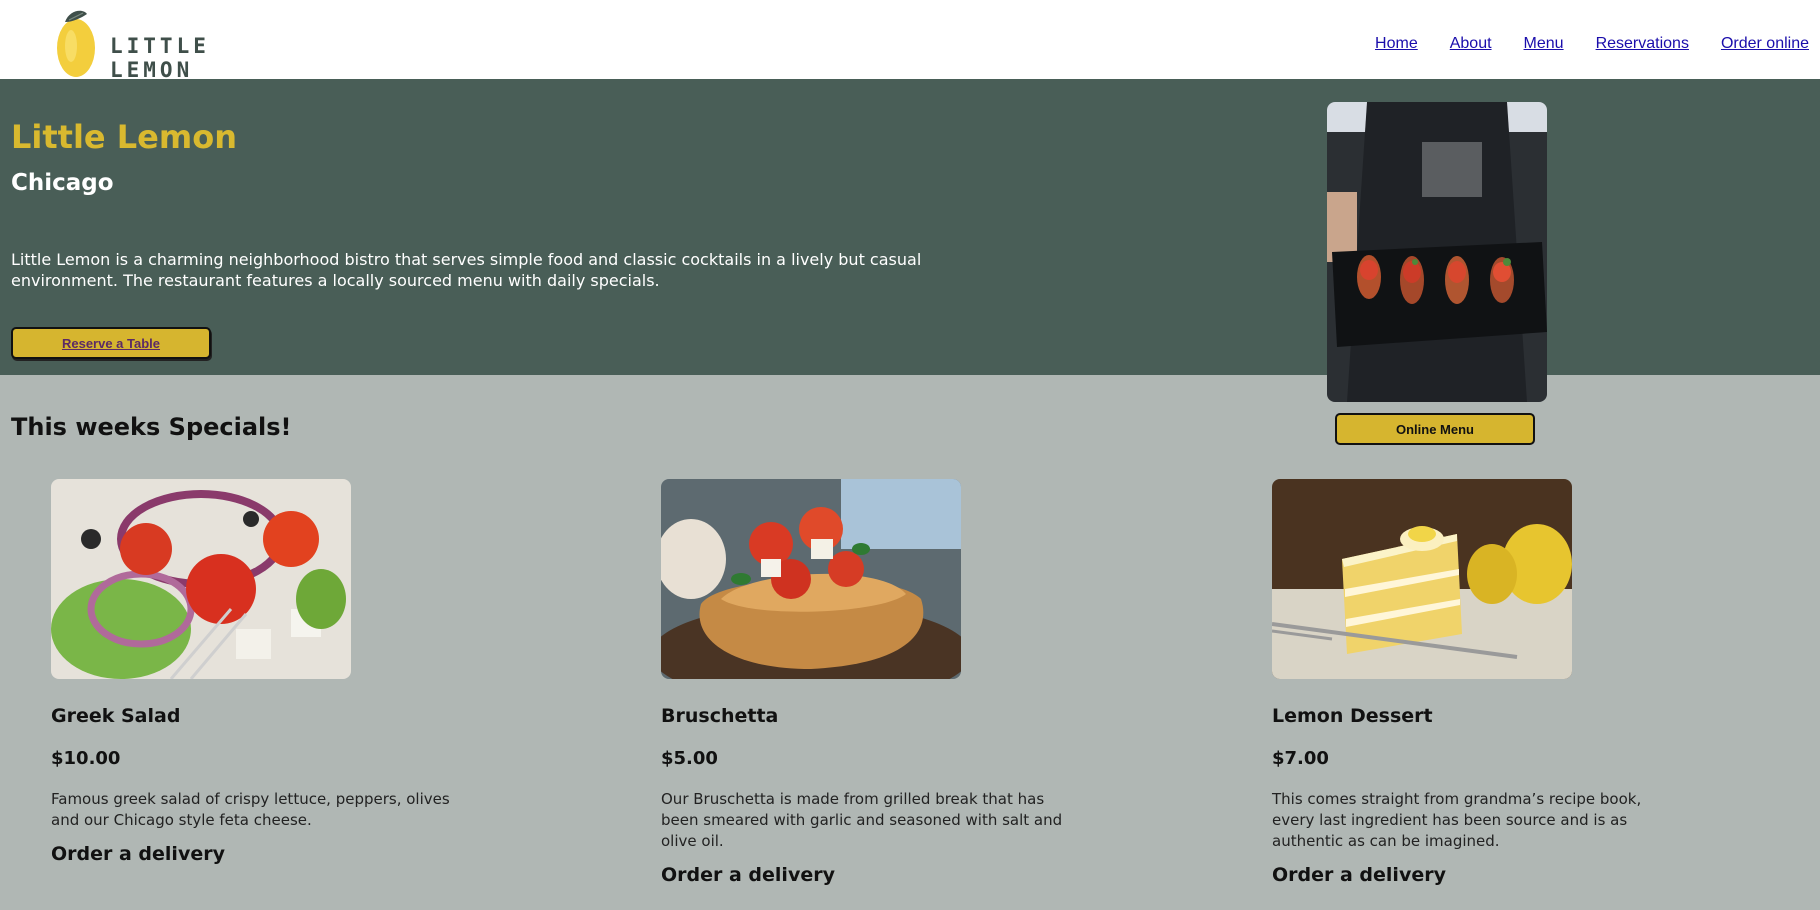 The image size is (1820, 910). What do you see at coordinates (160, 58) in the screenshot?
I see `logo-text: LITTLE LEMON` at bounding box center [160, 58].